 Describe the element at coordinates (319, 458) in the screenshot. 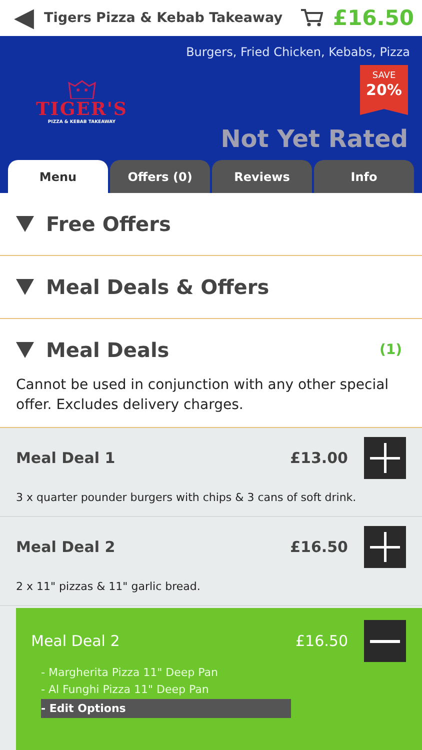

I see `item-price: £13.00` at that location.